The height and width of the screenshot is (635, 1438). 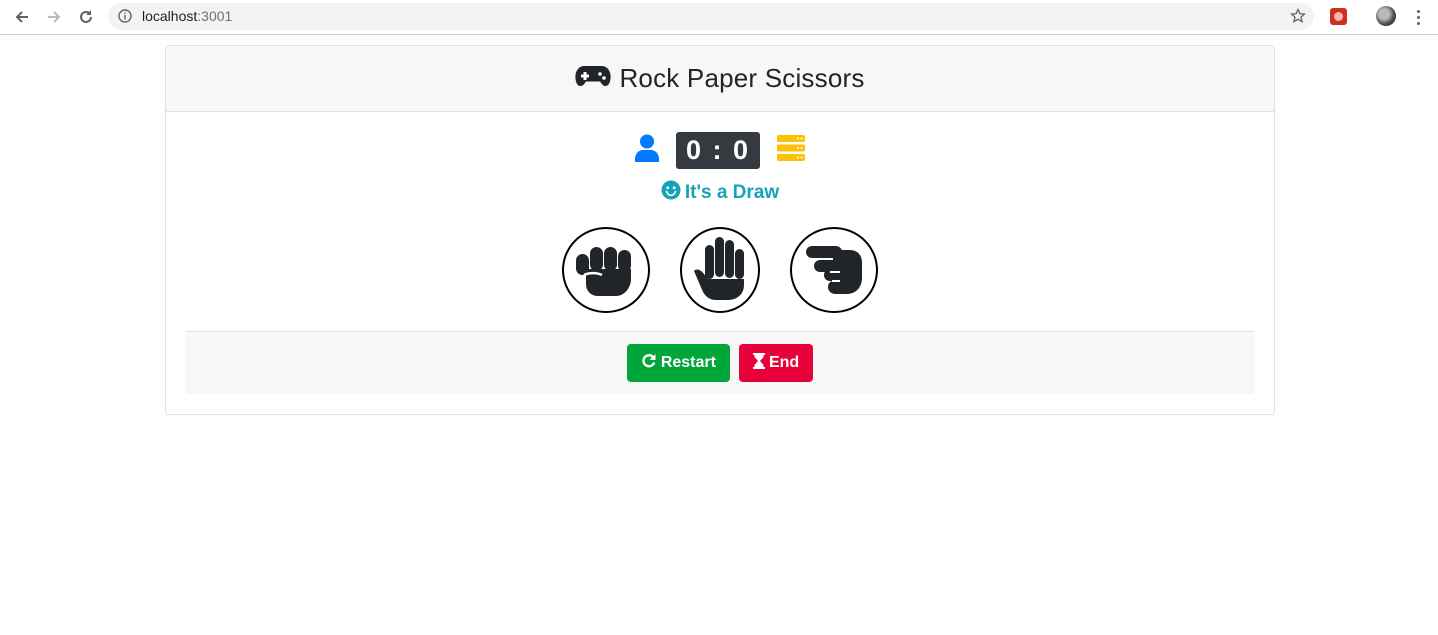 I want to click on hand-paper-icon, so click(x=720, y=270).